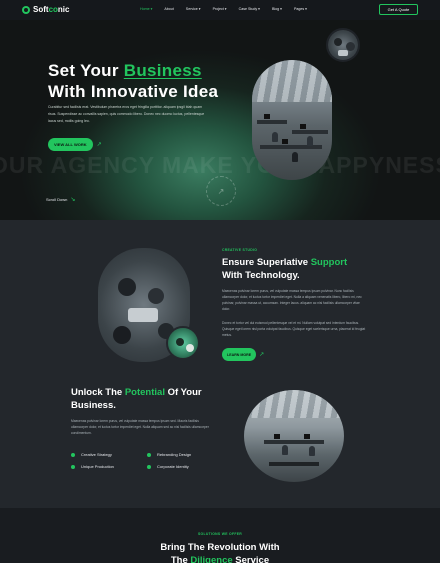 The height and width of the screenshot is (563, 440). Describe the element at coordinates (193, 9) in the screenshot. I see `nav-item-service: Service ▾` at that location.